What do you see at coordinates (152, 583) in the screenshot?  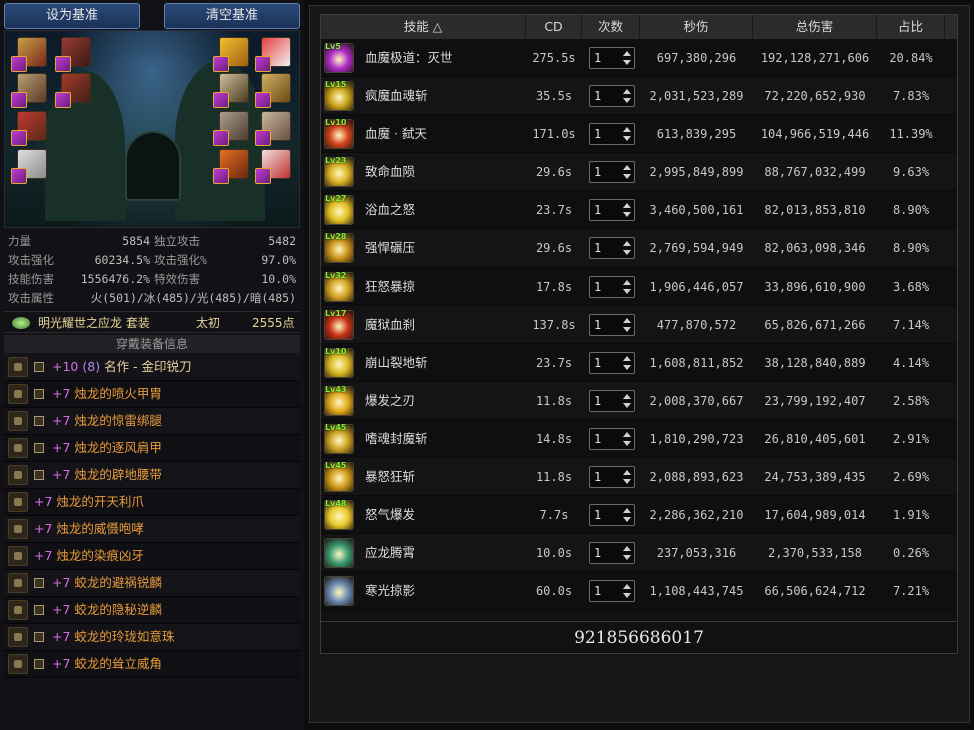 I see `equipment-item: +7 蛟龙的避祸锐麟` at bounding box center [152, 583].